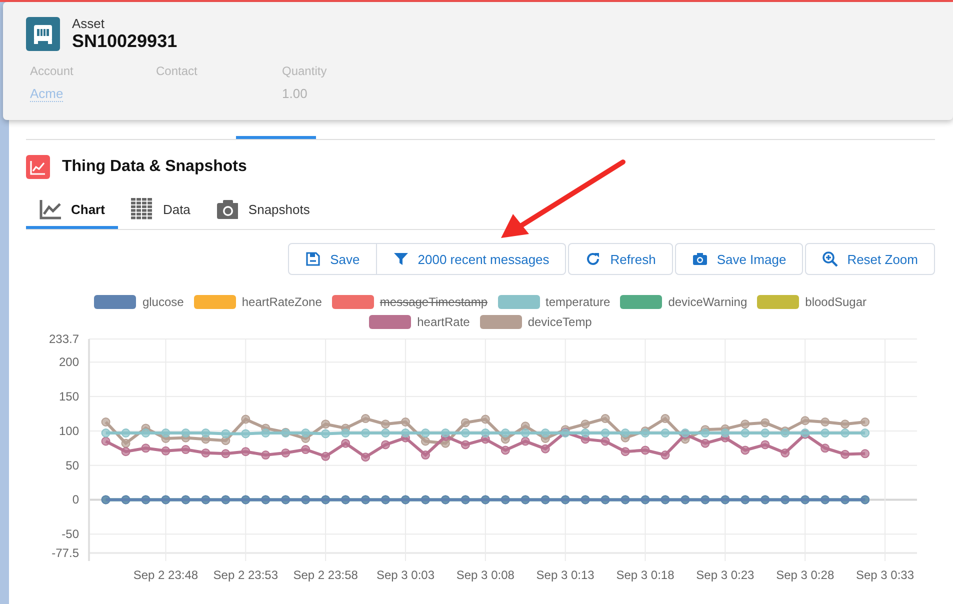 Image resolution: width=953 pixels, height=604 pixels. What do you see at coordinates (75, 499) in the screenshot?
I see `y-axis-label: 0` at bounding box center [75, 499].